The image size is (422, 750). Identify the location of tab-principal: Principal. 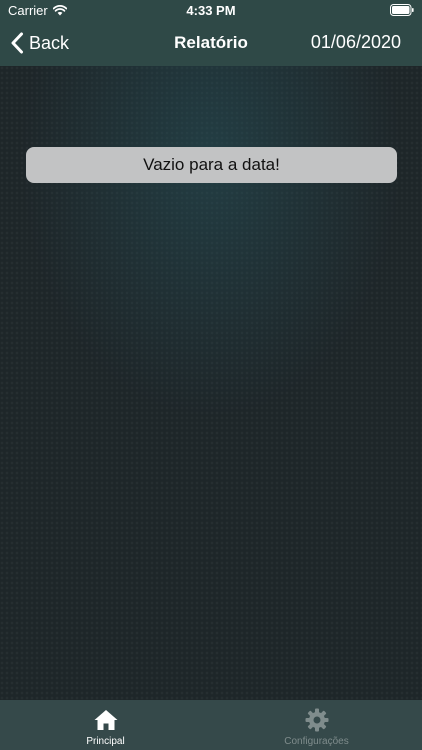
(105, 725).